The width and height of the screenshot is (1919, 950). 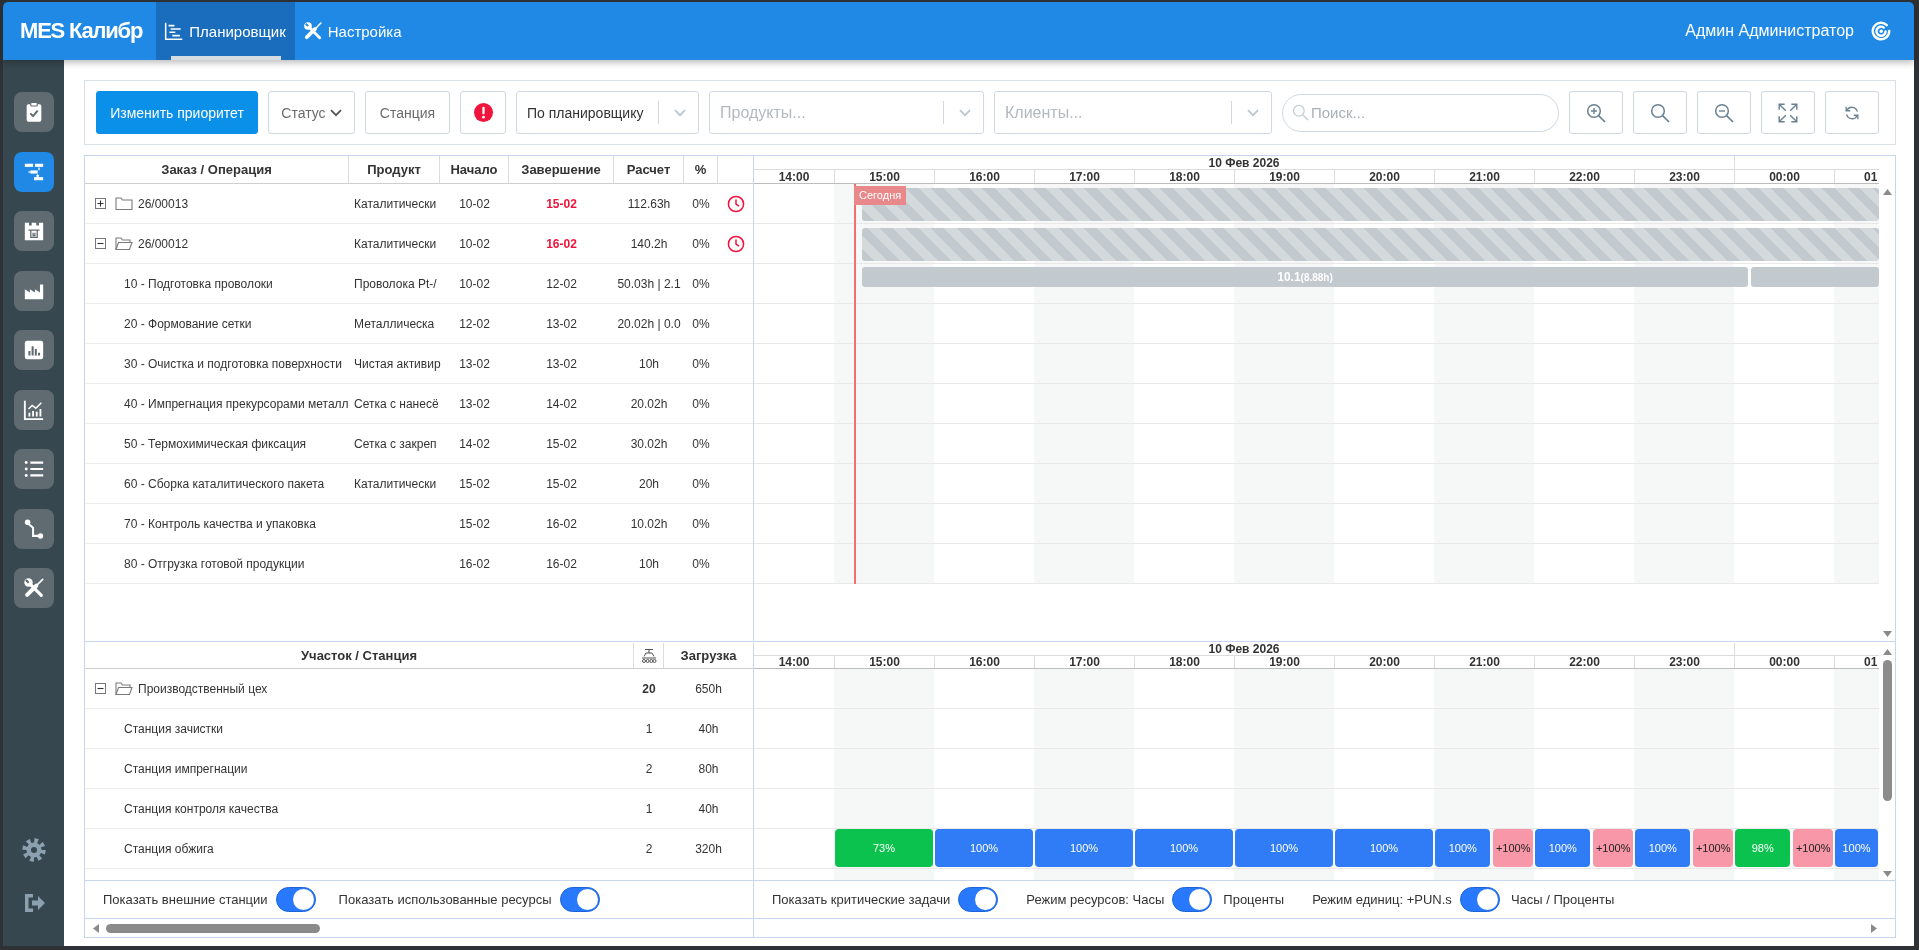 What do you see at coordinates (224, 483) in the screenshot?
I see `operation-name: 60 - Сборка каталитического пакета` at bounding box center [224, 483].